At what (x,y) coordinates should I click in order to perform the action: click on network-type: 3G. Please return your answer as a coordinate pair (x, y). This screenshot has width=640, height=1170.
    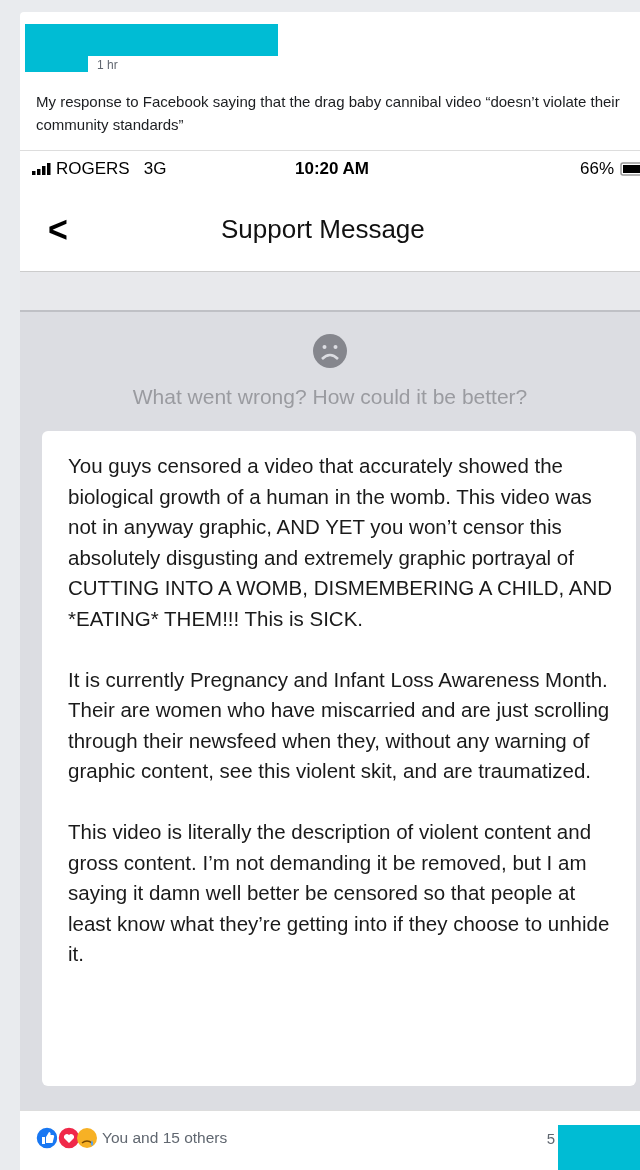
    Looking at the image, I should click on (155, 169).